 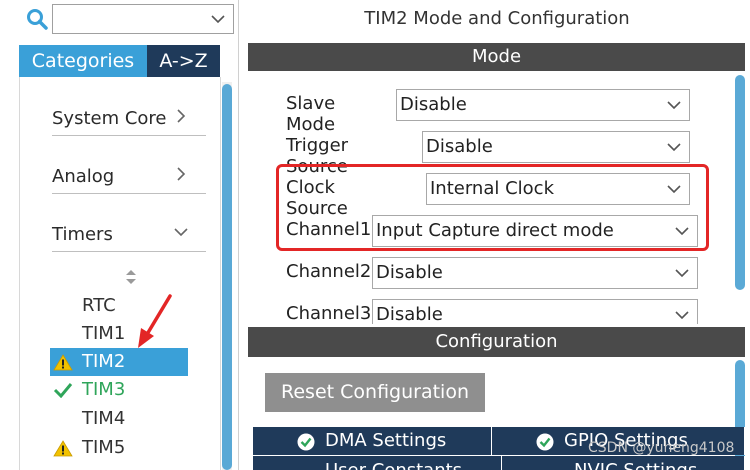 I want to click on tab-label: User Constants, so click(x=393, y=463).